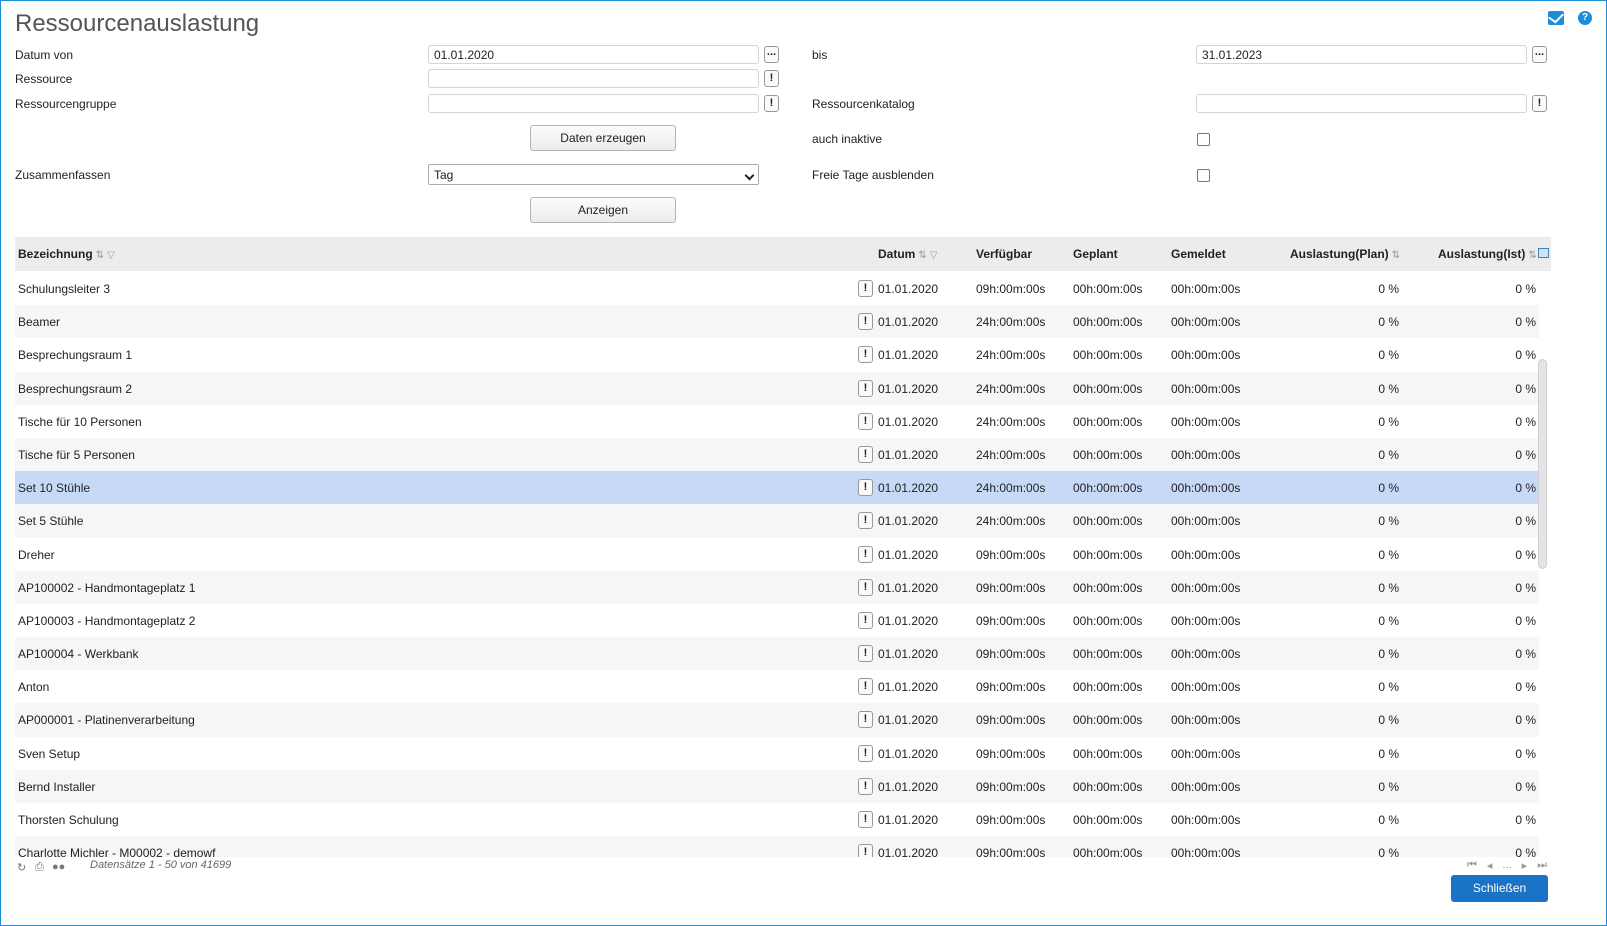 Image resolution: width=1607 pixels, height=926 pixels. I want to click on next-page-icon: ▸, so click(1525, 865).